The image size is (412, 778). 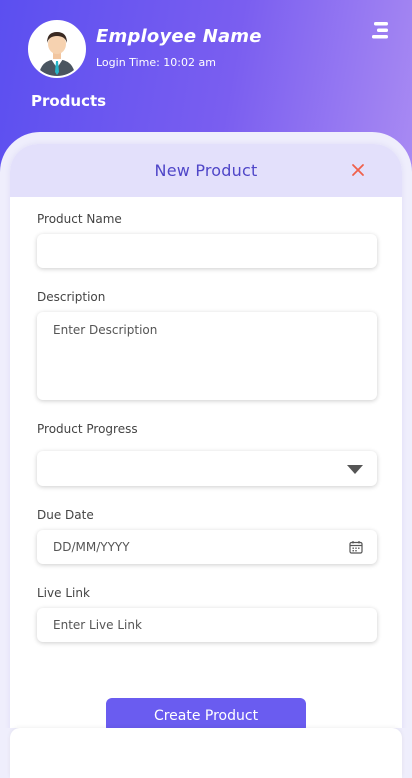 What do you see at coordinates (355, 469) in the screenshot?
I see `dropdown-arrow-icon` at bounding box center [355, 469].